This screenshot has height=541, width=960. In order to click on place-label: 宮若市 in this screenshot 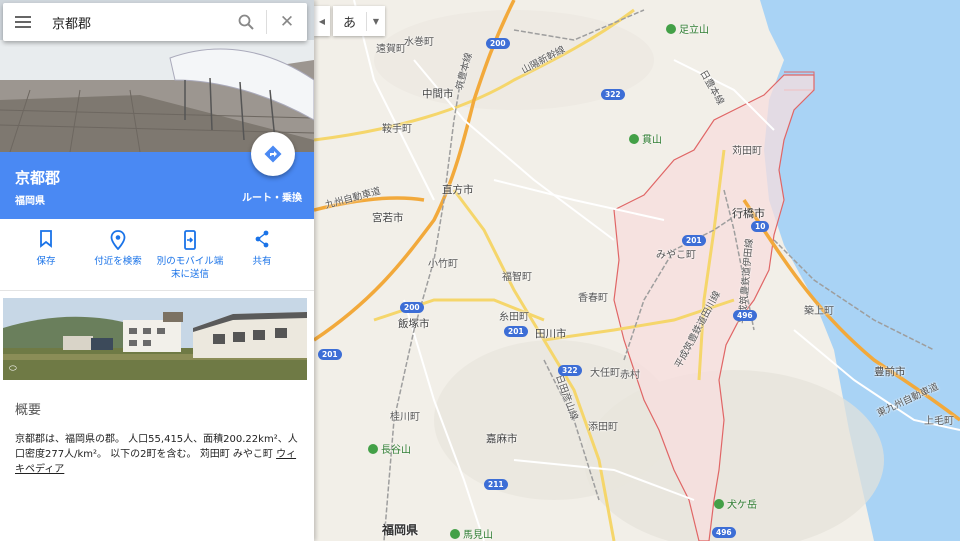, I will do `click(388, 218)`.